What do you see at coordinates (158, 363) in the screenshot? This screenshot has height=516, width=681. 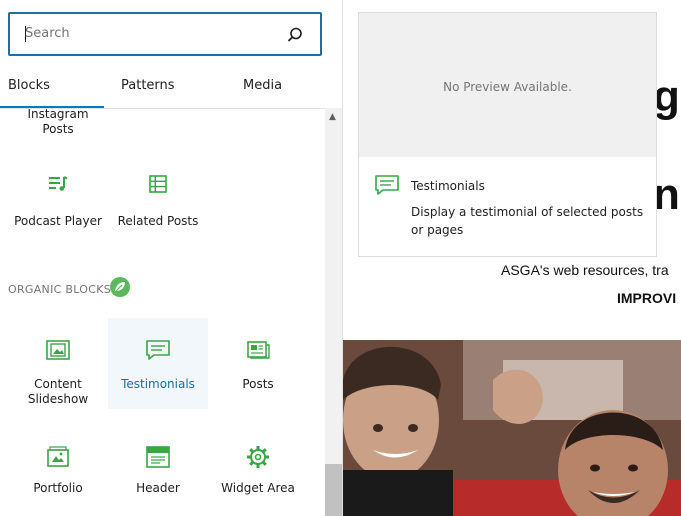 I see `block-testimonials: Testimonials` at bounding box center [158, 363].